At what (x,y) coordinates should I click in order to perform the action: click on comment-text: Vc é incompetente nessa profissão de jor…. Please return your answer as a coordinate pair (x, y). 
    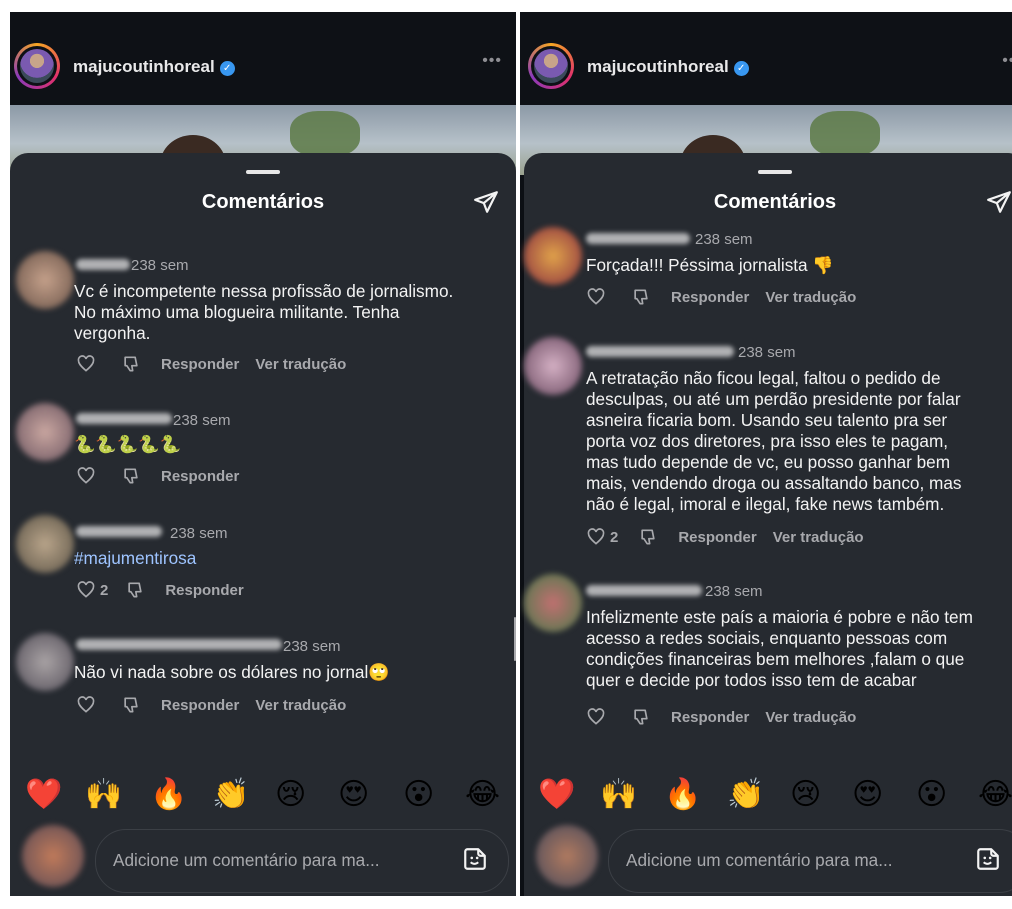
    Looking at the image, I should click on (264, 312).